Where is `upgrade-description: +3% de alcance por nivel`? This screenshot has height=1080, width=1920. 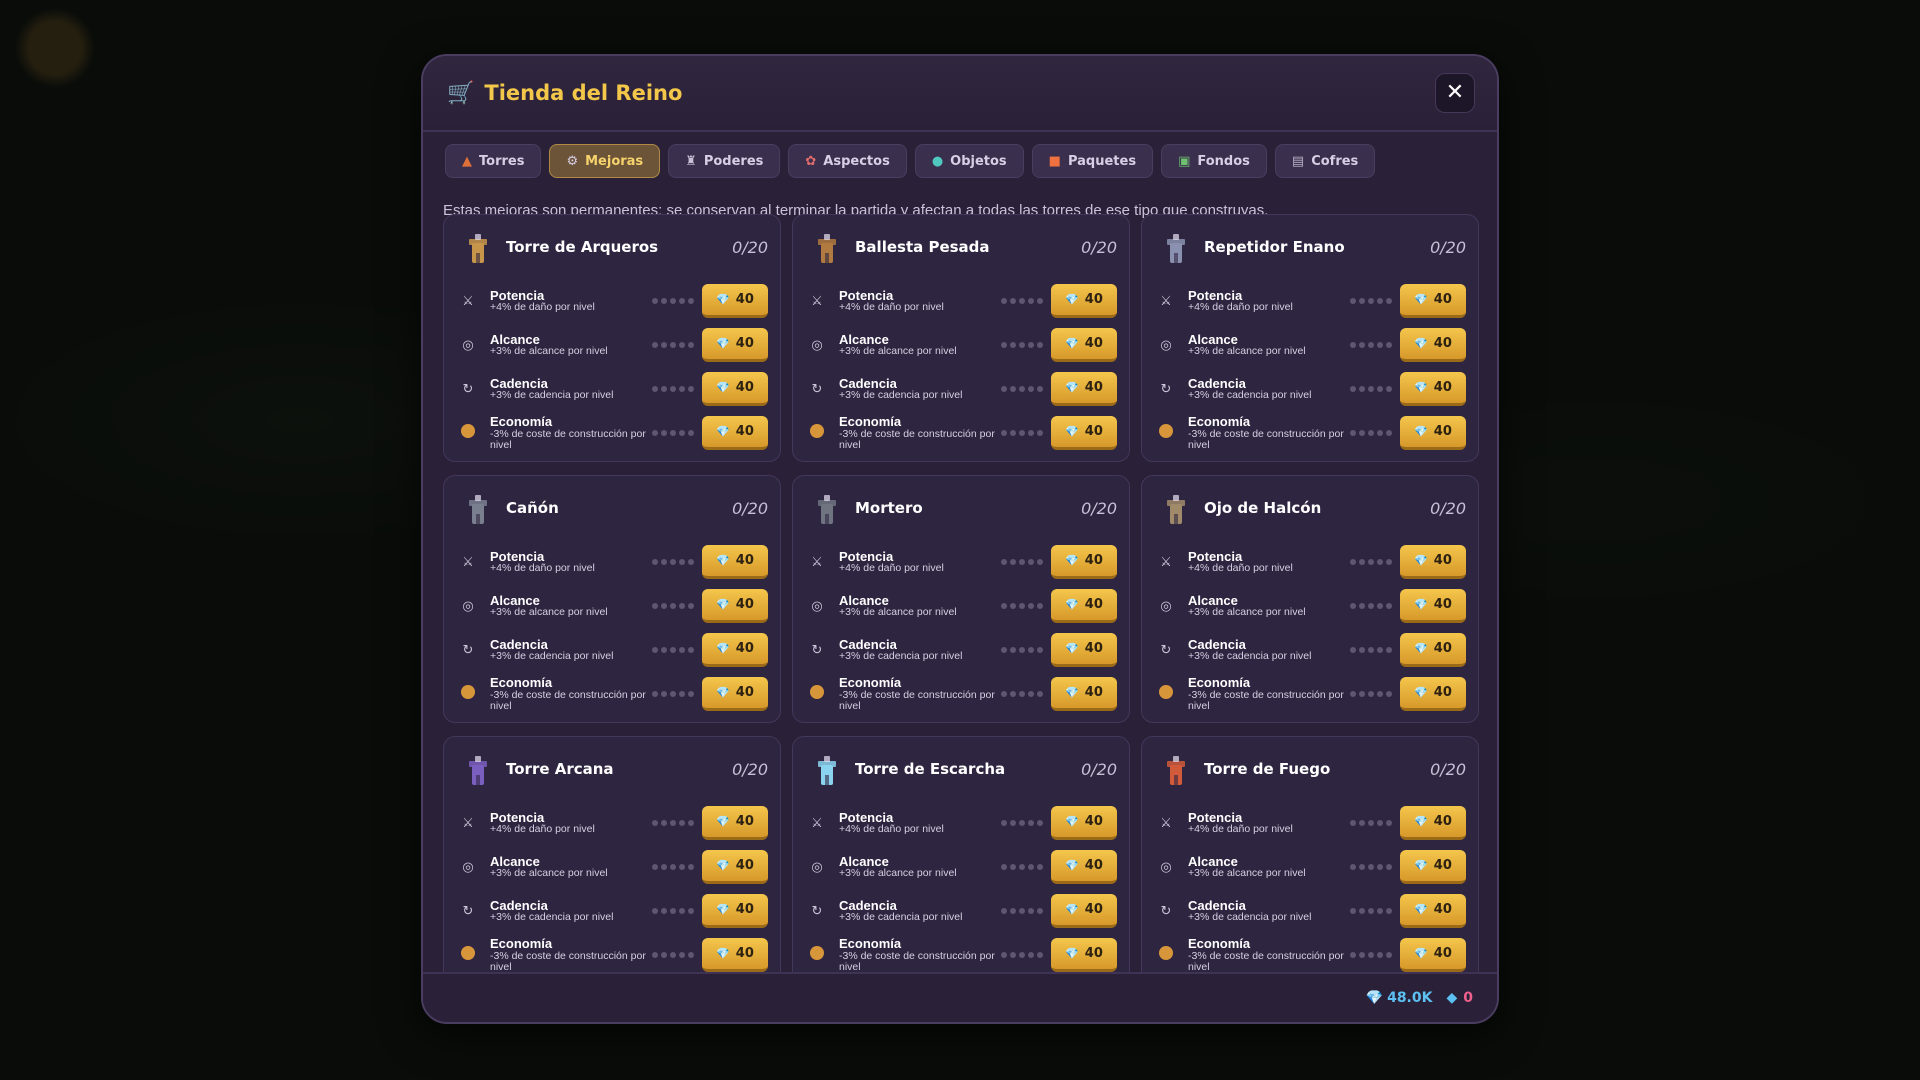 upgrade-description: +3% de alcance por nivel is located at coordinates (549, 873).